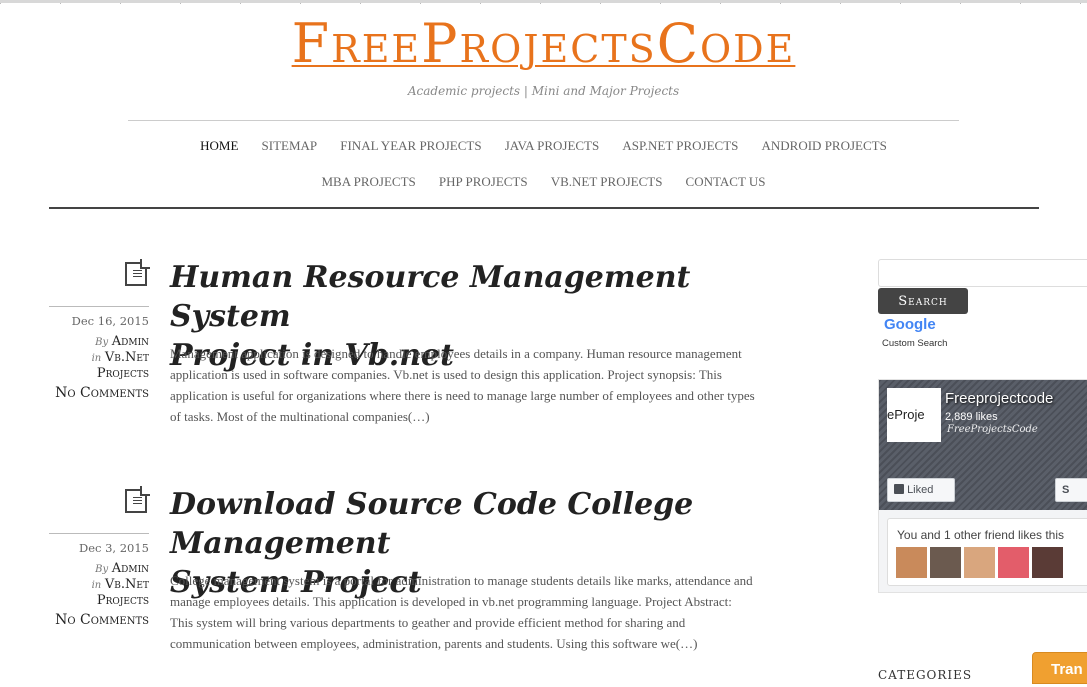  Describe the element at coordinates (110, 321) in the screenshot. I see `post-date: Dec 16, 2015` at that location.